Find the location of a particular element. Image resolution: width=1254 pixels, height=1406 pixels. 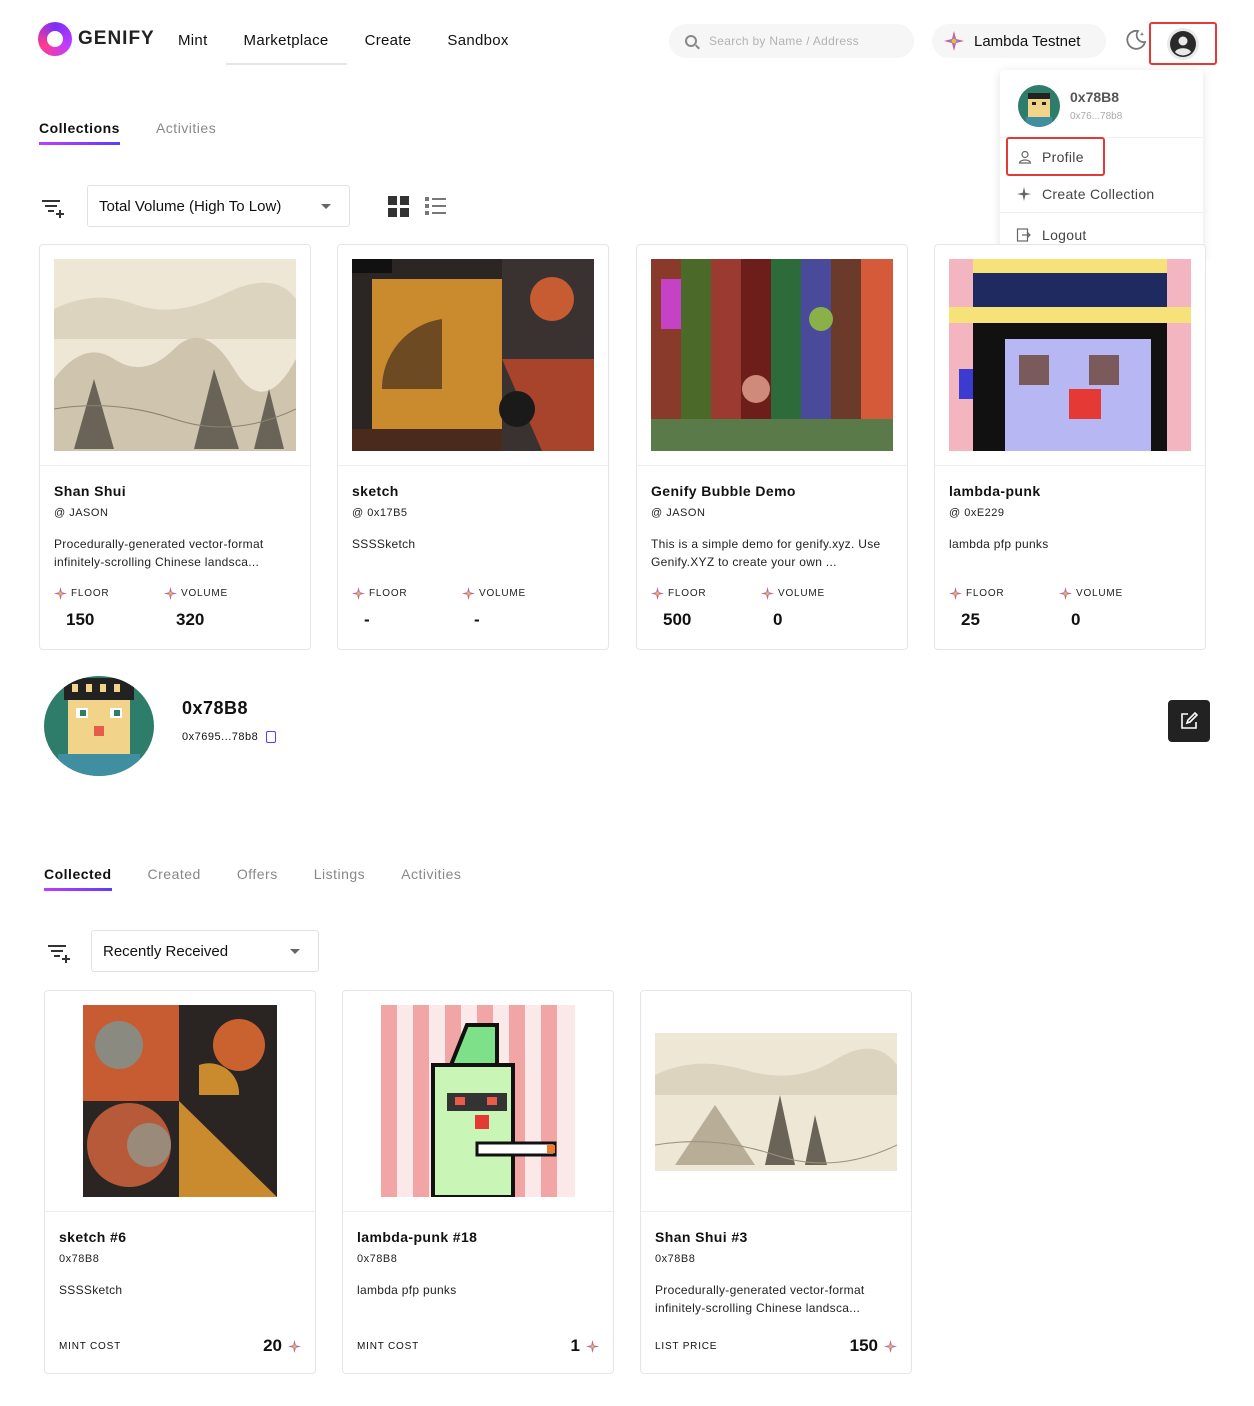

price-label: MINT COST is located at coordinates (90, 1346).